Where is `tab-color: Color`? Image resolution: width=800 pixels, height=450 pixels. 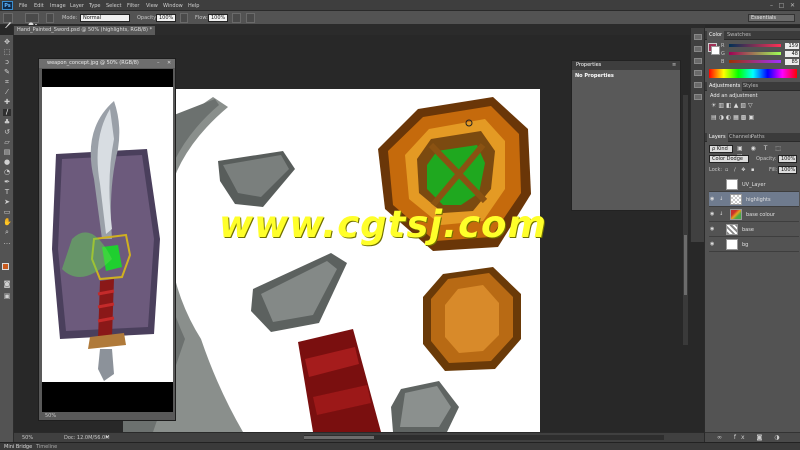 tab-color: Color is located at coordinates (716, 35).